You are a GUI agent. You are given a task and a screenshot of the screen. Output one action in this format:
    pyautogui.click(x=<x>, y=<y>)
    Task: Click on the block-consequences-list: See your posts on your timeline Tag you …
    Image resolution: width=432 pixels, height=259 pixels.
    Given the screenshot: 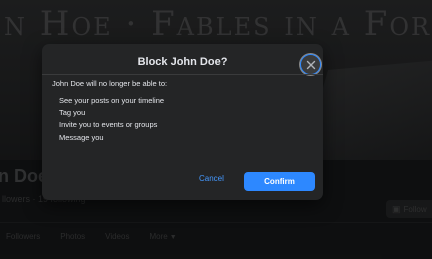 What is the action you would take?
    pyautogui.click(x=111, y=119)
    